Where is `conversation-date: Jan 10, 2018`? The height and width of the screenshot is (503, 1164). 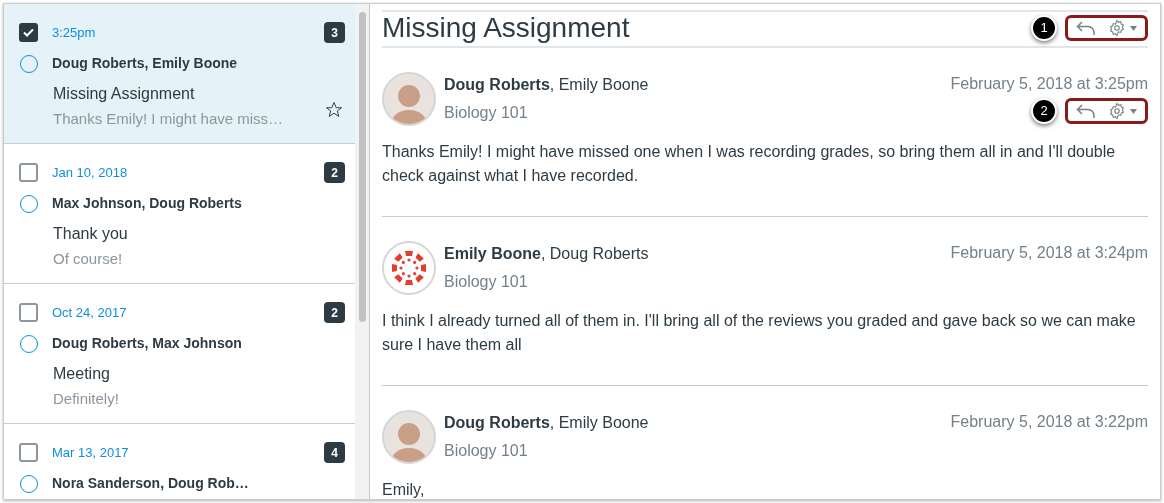
conversation-date: Jan 10, 2018 is located at coordinates (90, 172).